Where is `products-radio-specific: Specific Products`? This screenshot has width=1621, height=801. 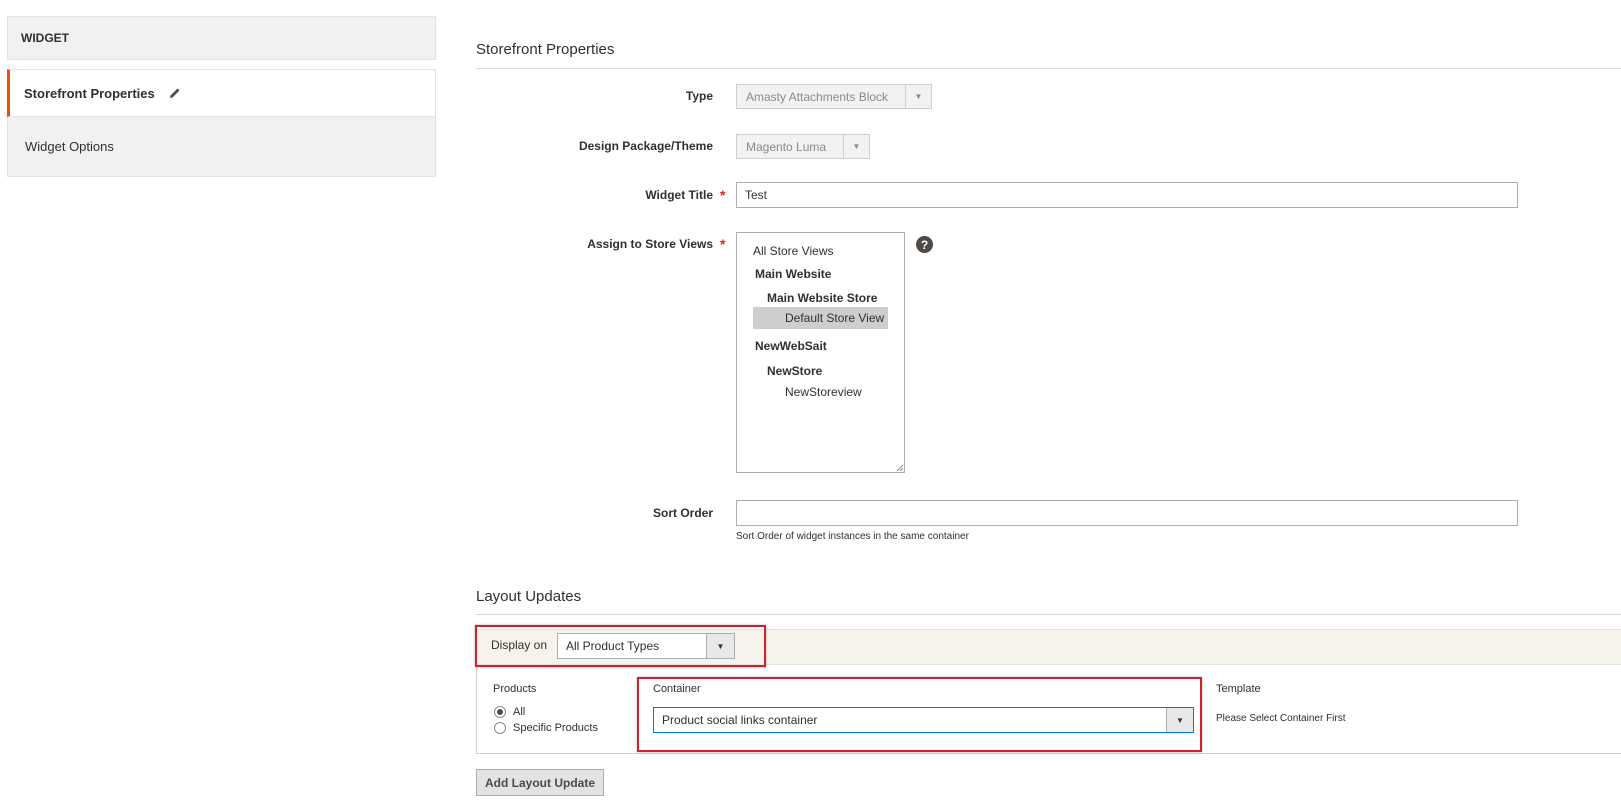
products-radio-specific: Specific Products is located at coordinates (546, 728).